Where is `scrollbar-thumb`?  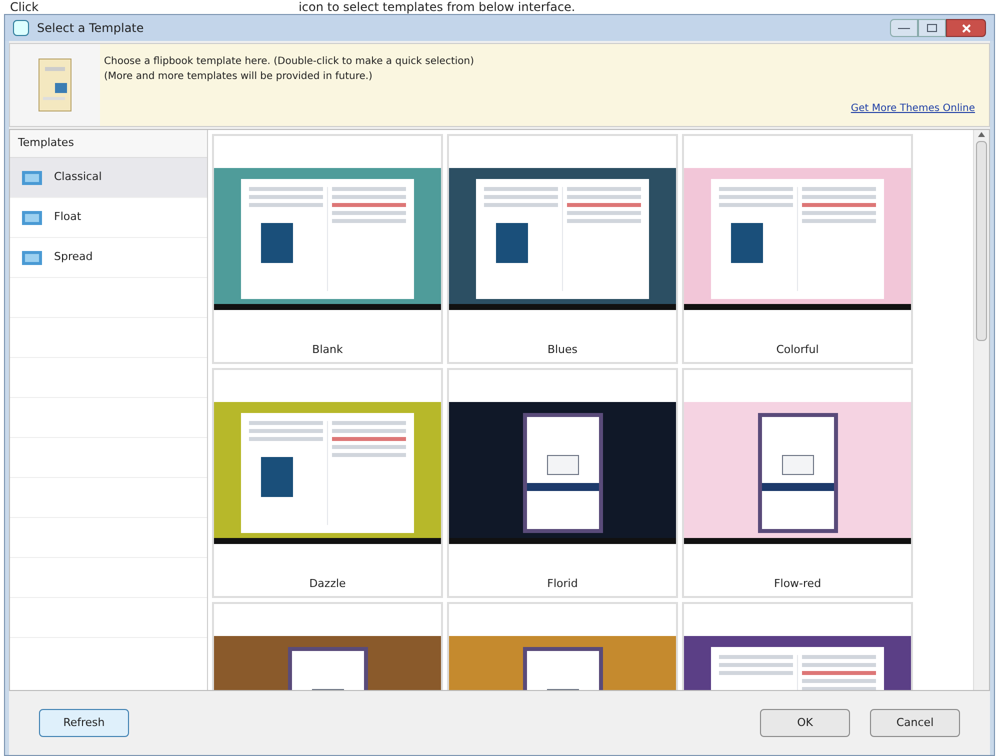
scrollbar-thumb is located at coordinates (981, 241).